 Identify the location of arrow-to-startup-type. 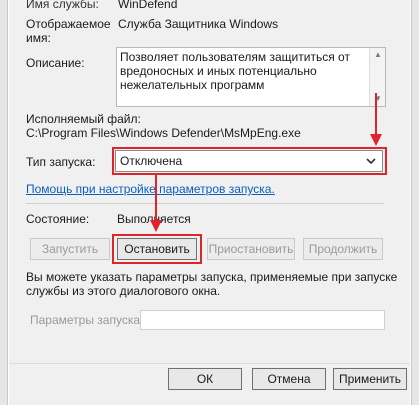
(376, 119).